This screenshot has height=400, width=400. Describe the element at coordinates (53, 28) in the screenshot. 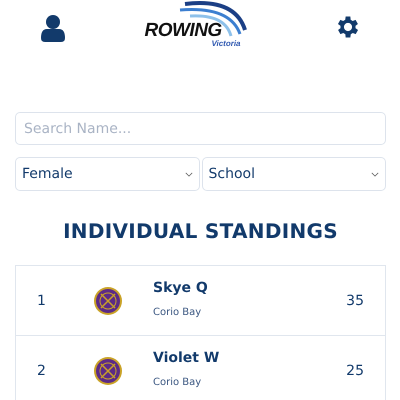

I see `user-icon` at that location.